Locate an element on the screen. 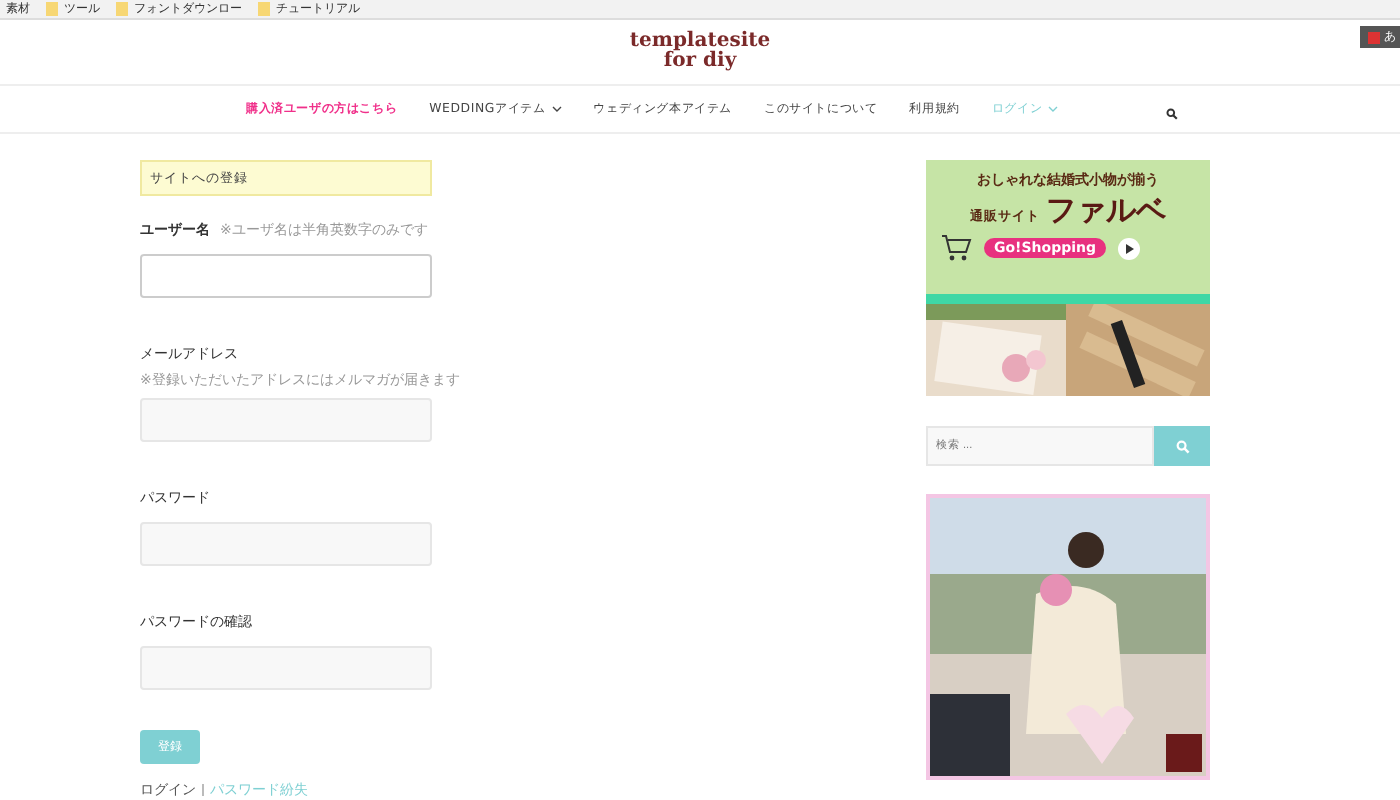 This screenshot has width=1400, height=800. search-icon is located at coordinates (1172, 113).